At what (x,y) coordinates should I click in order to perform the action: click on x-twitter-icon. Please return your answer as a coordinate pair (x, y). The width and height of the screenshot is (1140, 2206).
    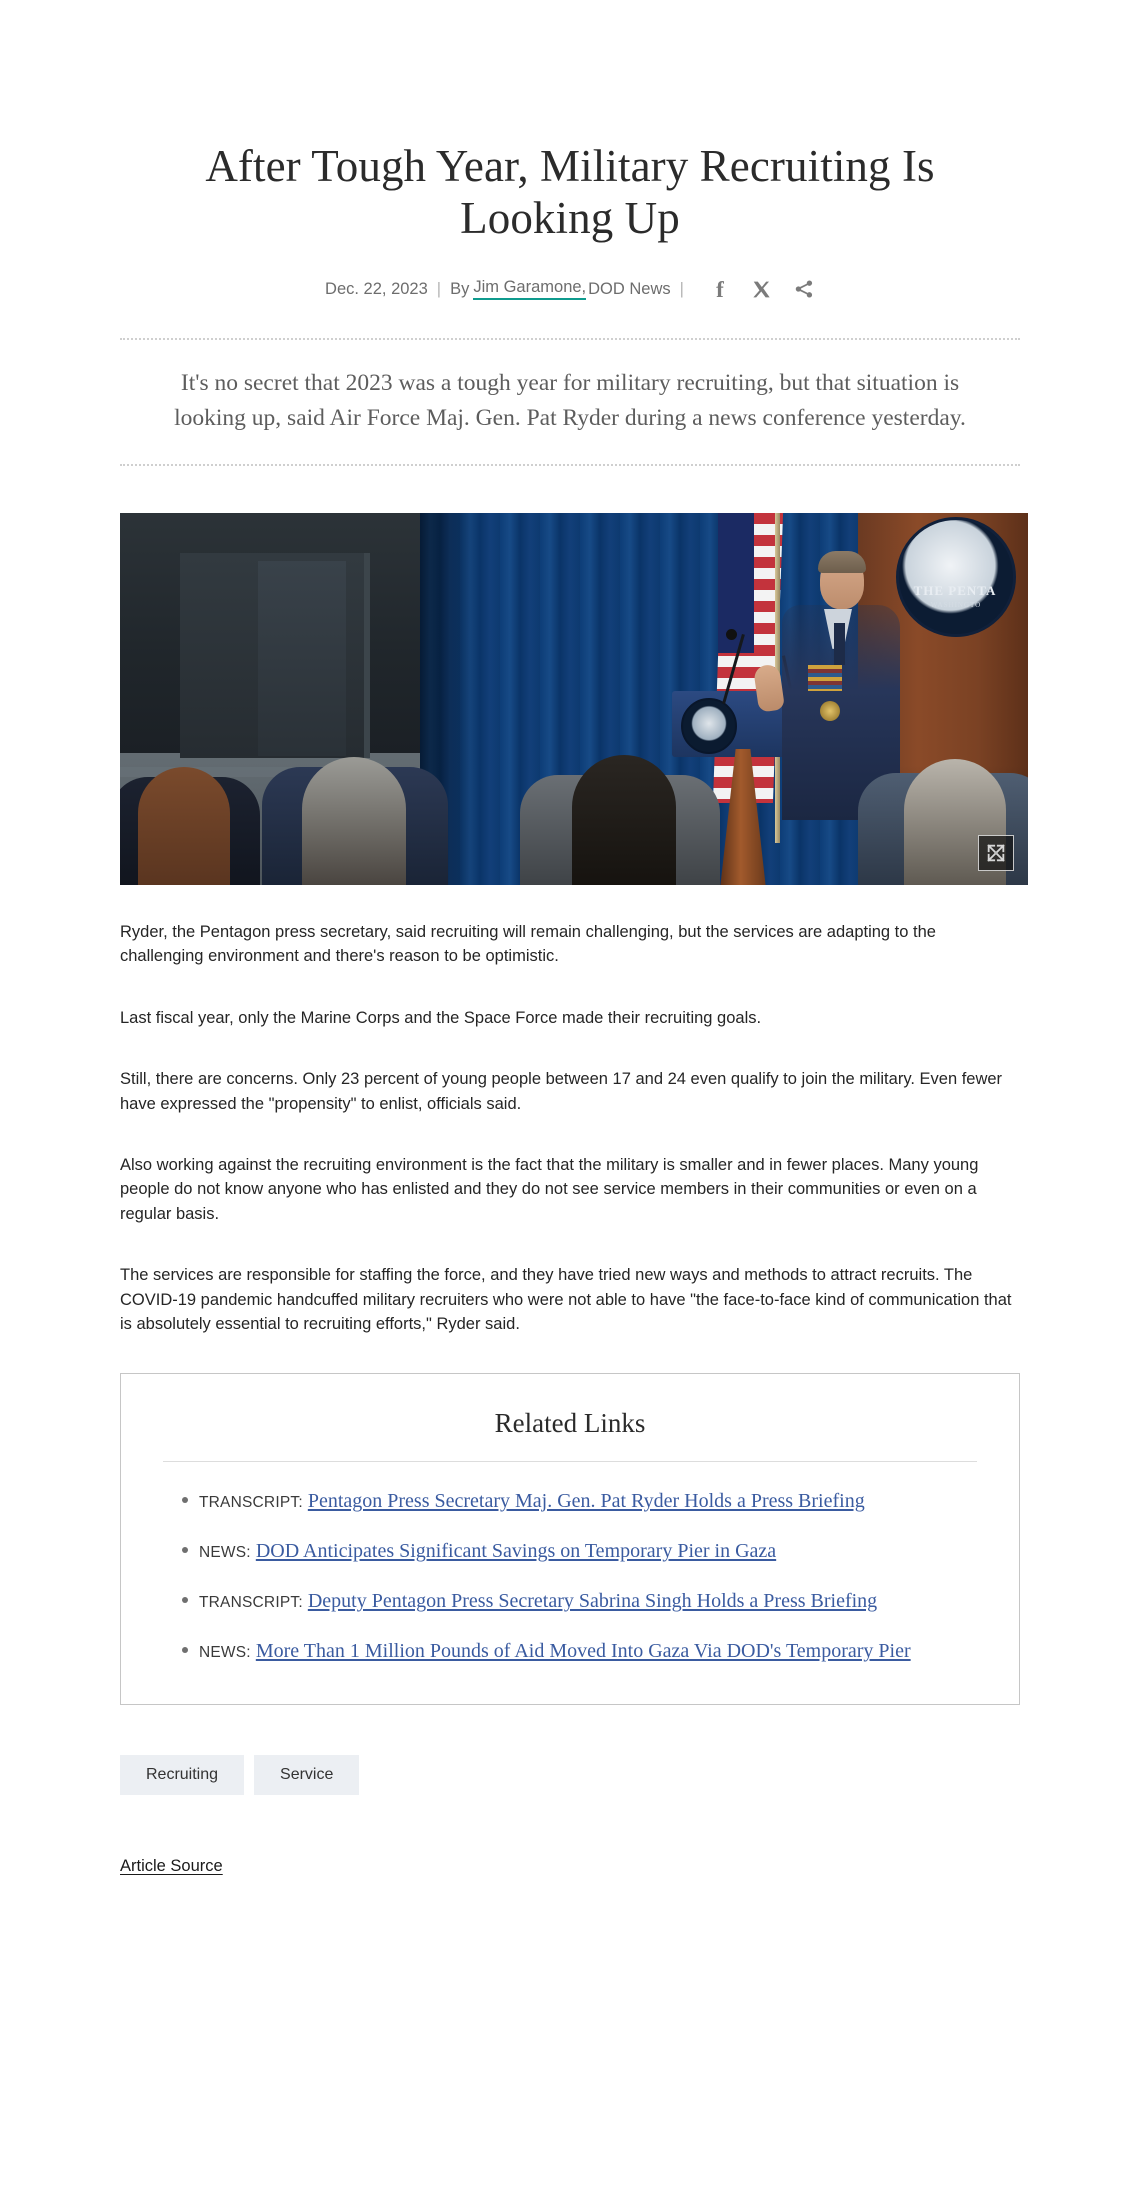
    Looking at the image, I should click on (762, 289).